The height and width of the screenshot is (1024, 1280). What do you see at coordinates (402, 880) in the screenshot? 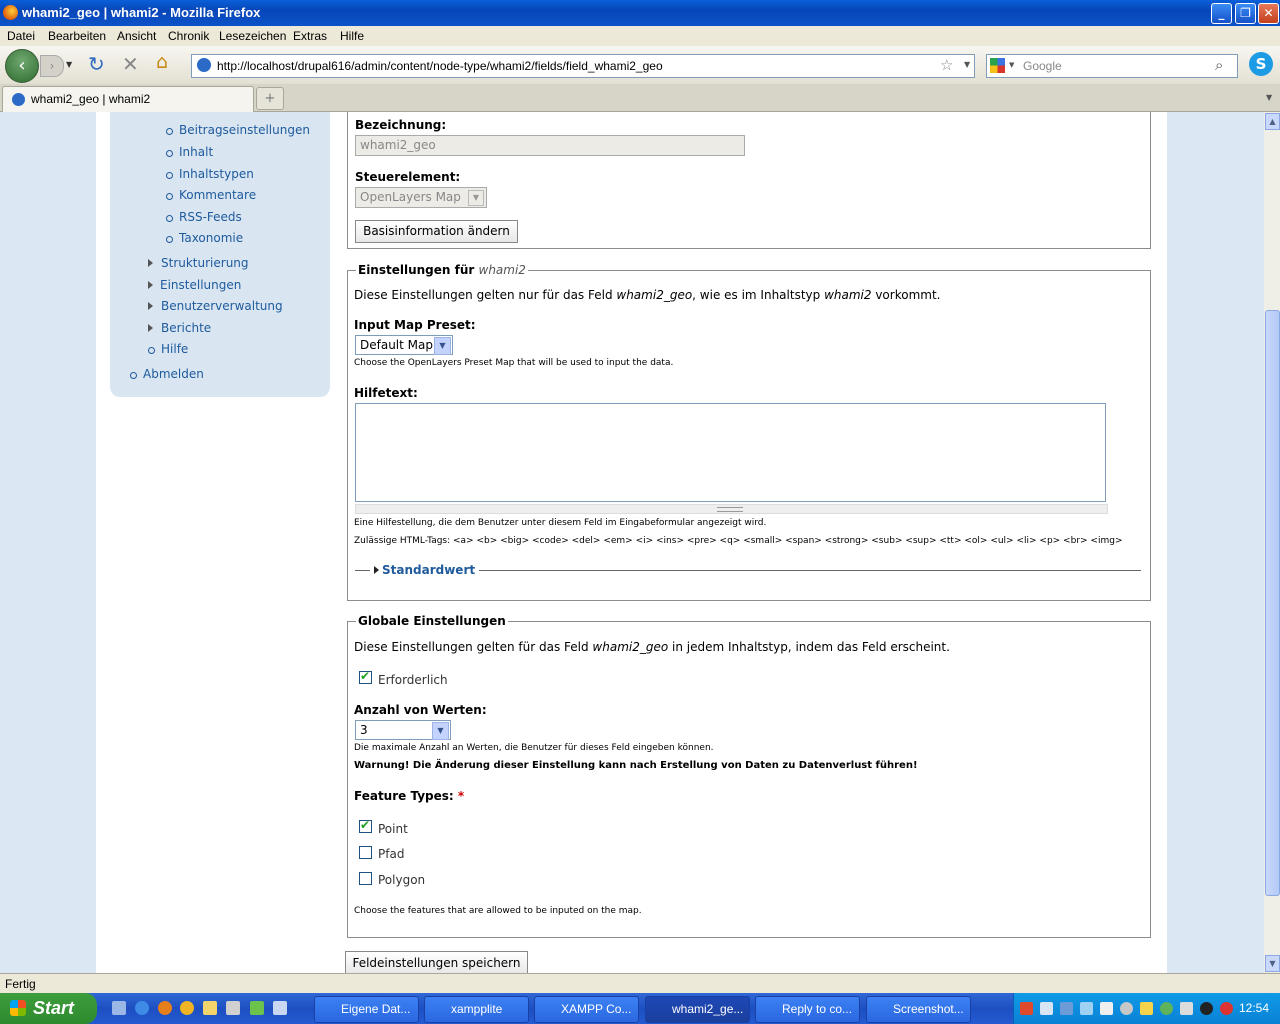
I see `feature-polygon-label: Polygon` at bounding box center [402, 880].